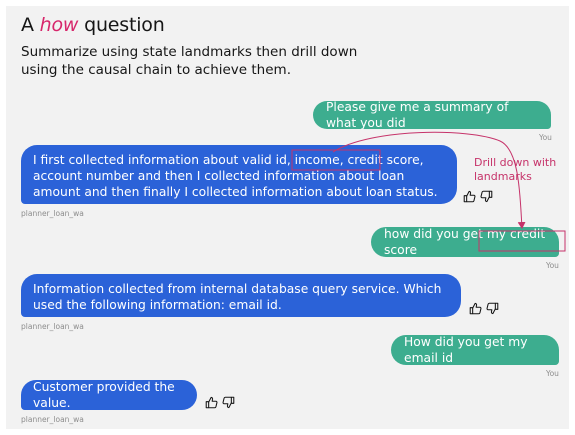 The height and width of the screenshot is (435, 575). What do you see at coordinates (466, 350) in the screenshot?
I see `message-text: How did you get my email id` at bounding box center [466, 350].